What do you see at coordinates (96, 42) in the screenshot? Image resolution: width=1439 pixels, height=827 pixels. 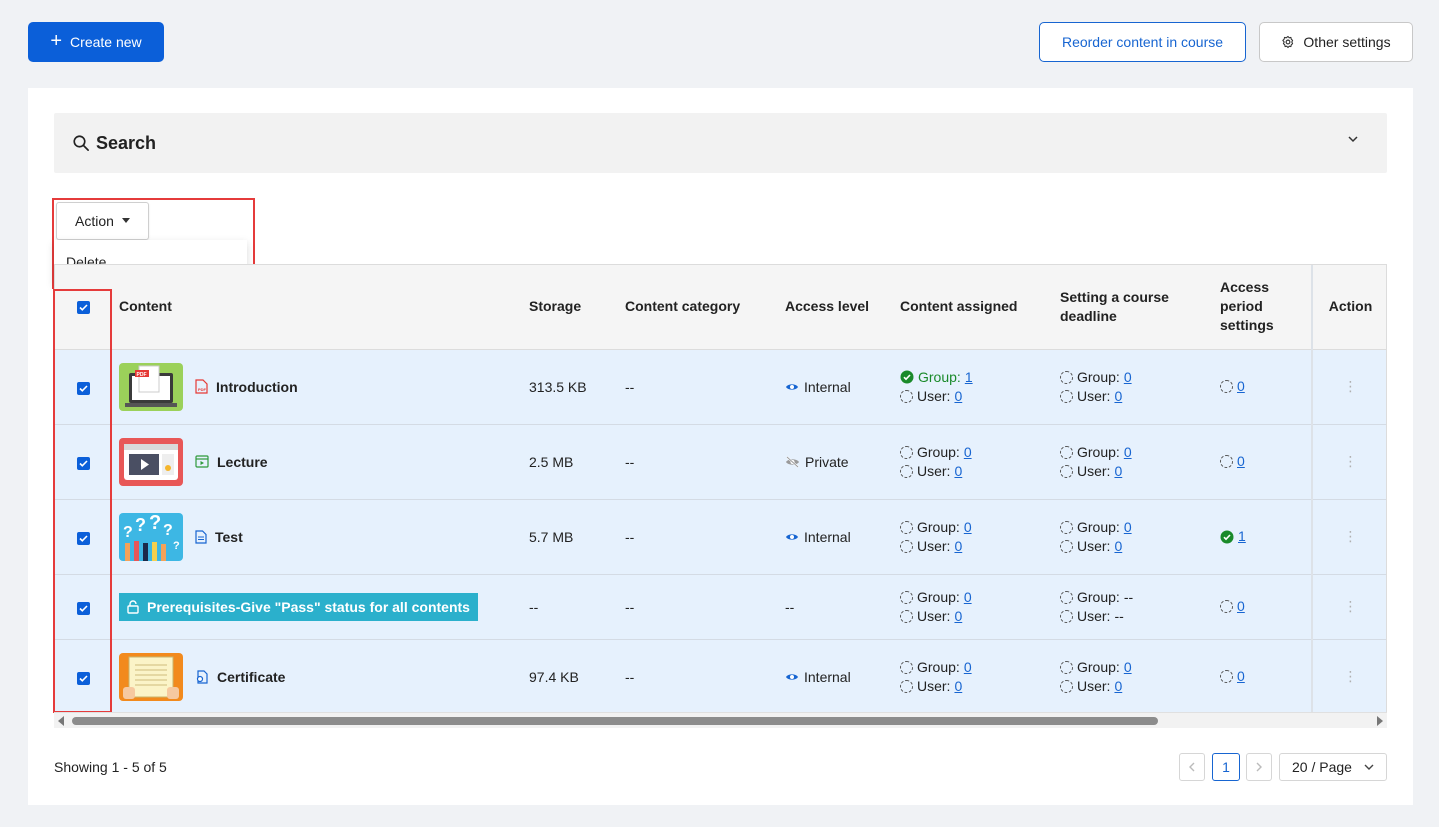 I see `create-new-button: + Create new` at bounding box center [96, 42].